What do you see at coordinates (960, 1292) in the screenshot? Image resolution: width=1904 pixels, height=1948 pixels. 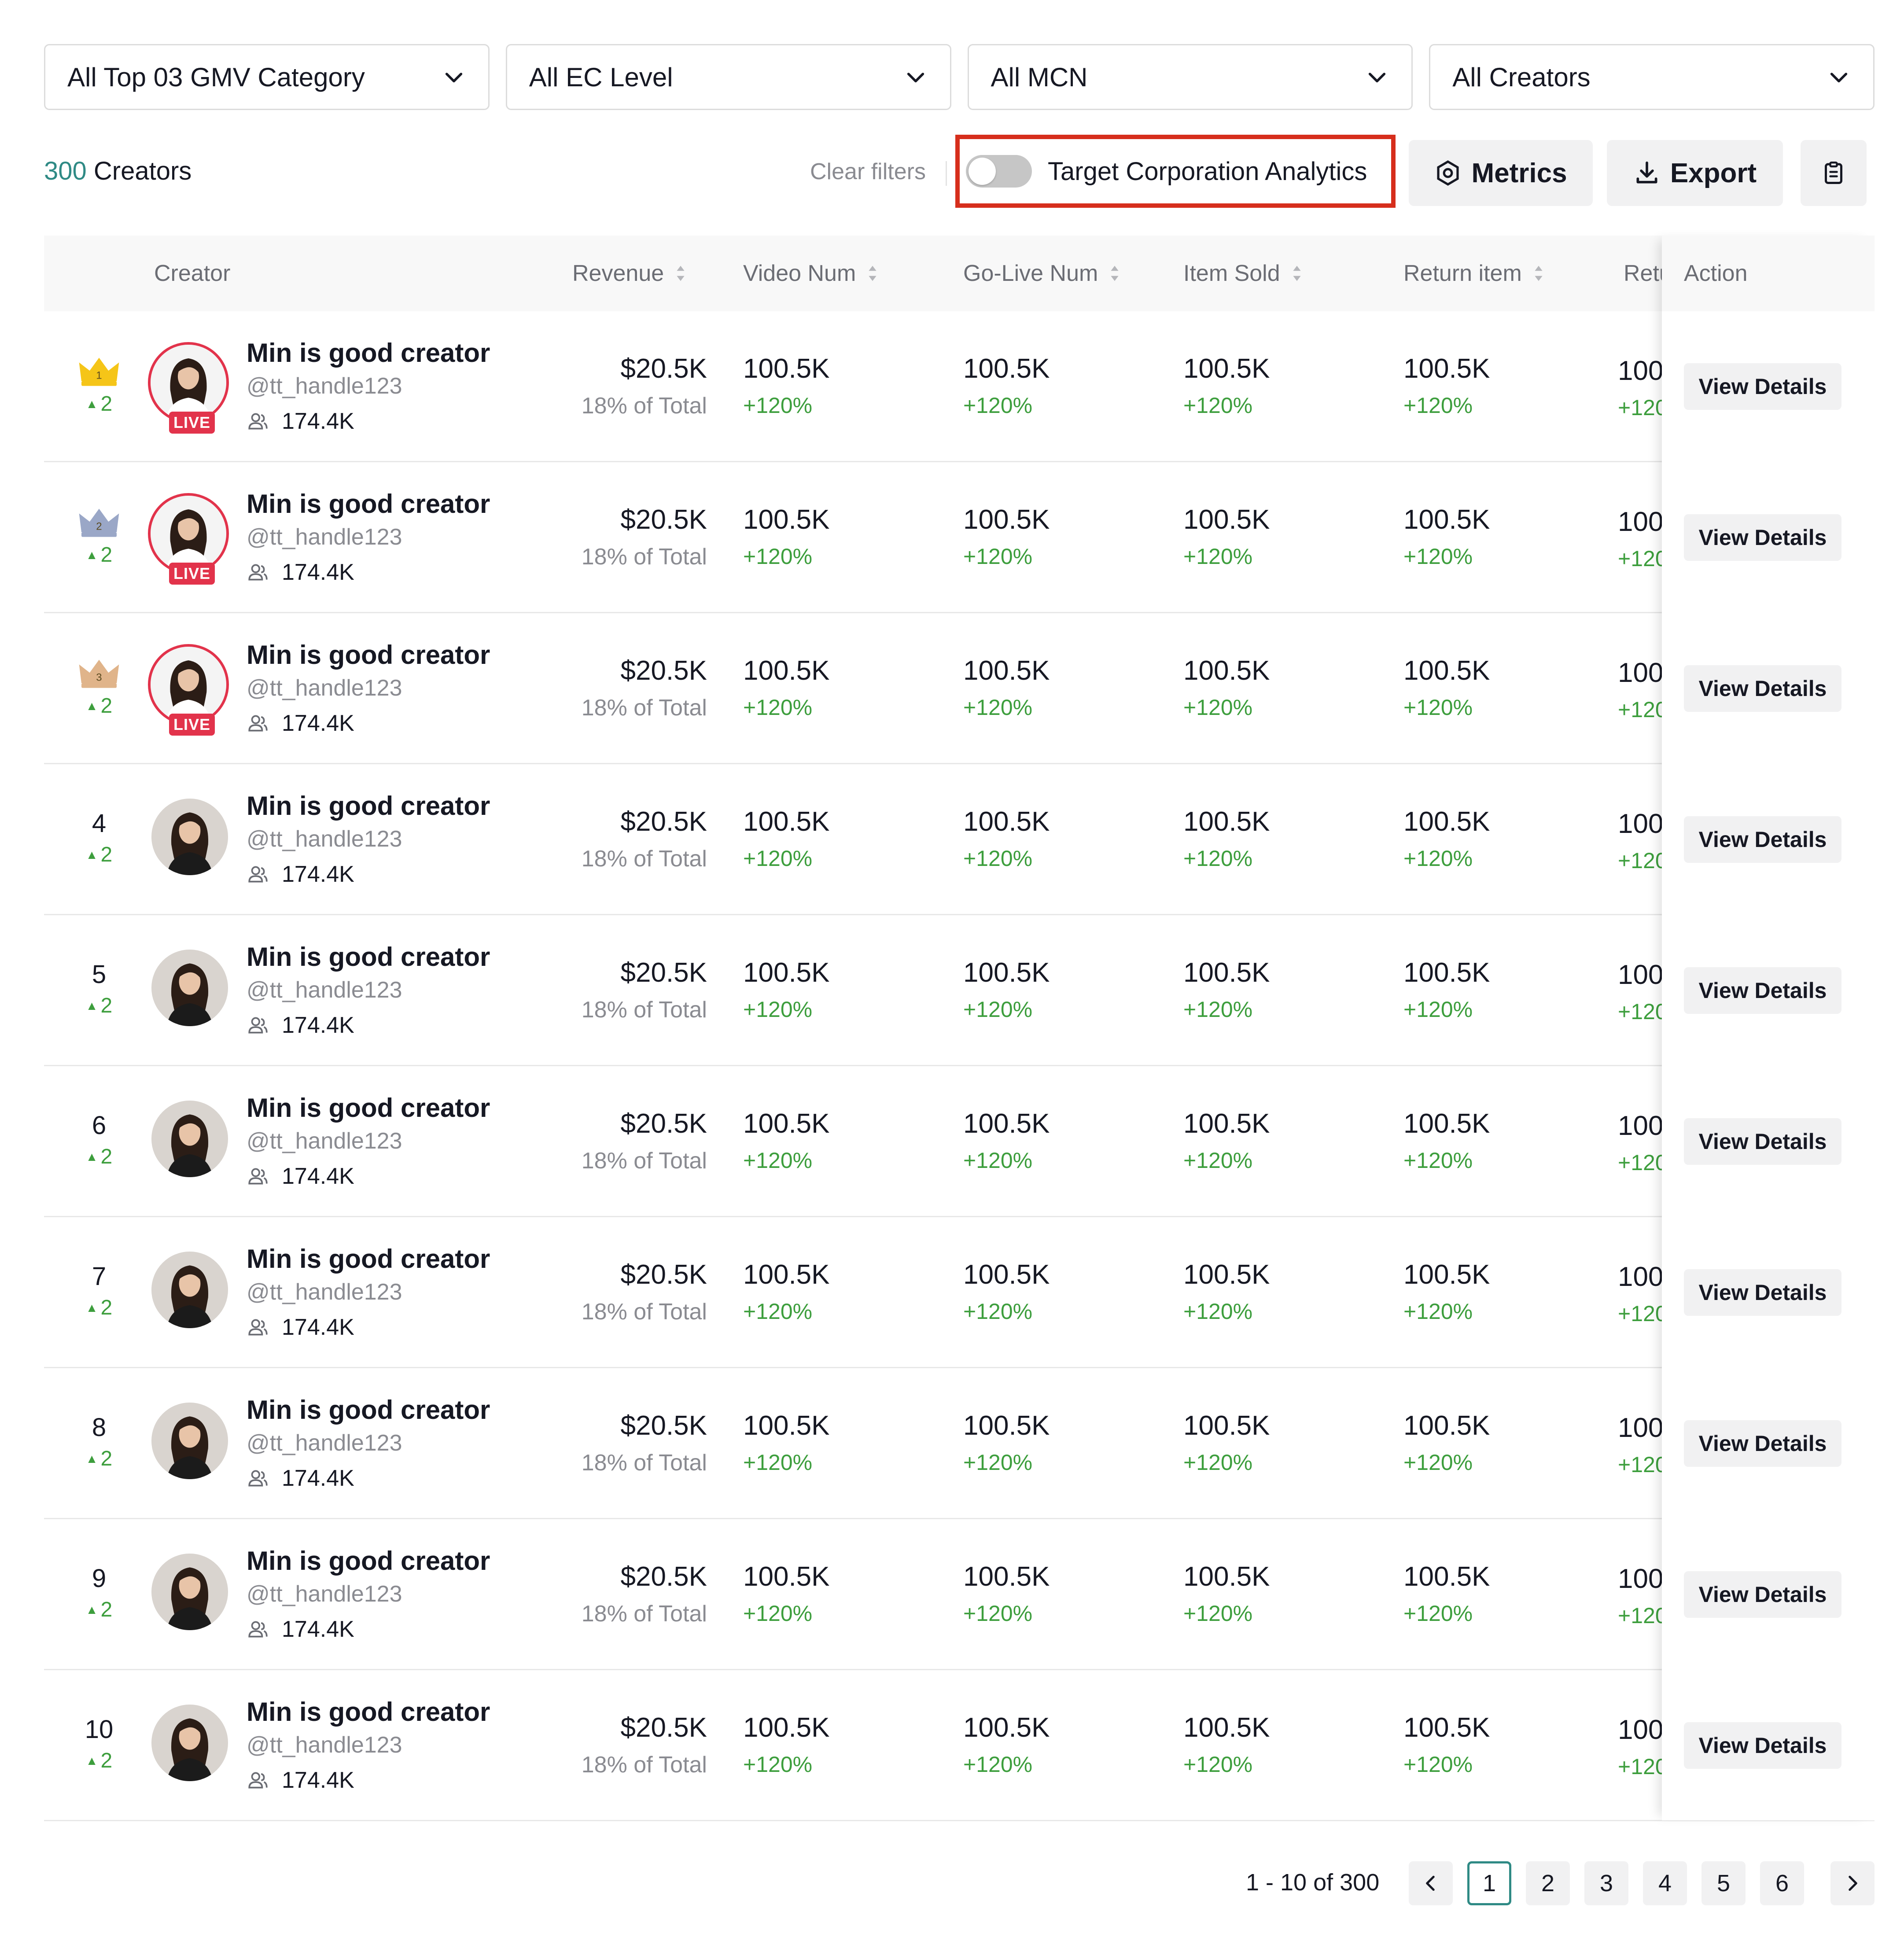 I see `table-row: 7 ▲2 Min is good creator @tt_handle123` at bounding box center [960, 1292].